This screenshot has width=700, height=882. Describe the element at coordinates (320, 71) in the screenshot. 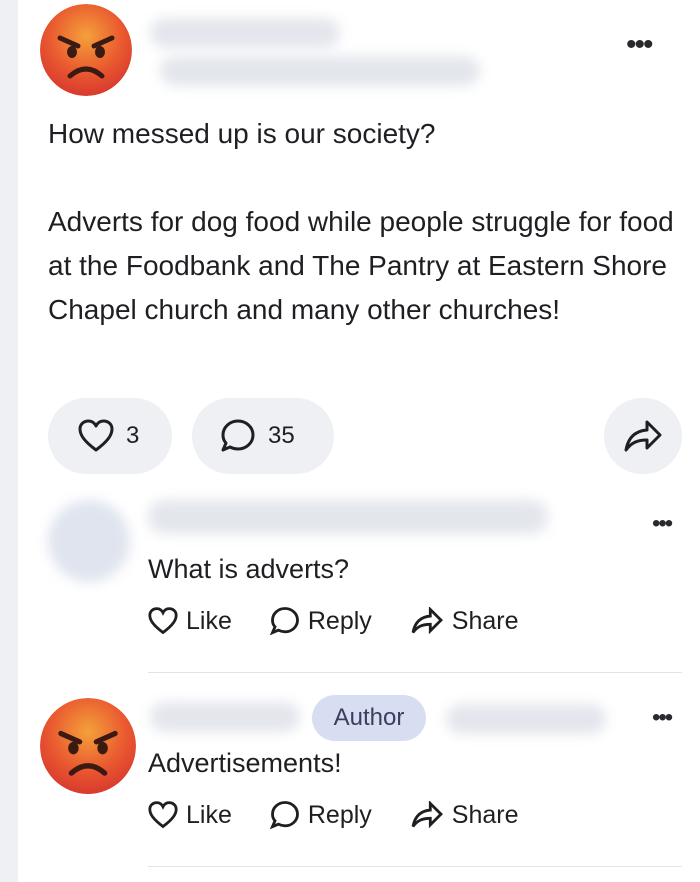

I see `post-meta-redacted` at that location.